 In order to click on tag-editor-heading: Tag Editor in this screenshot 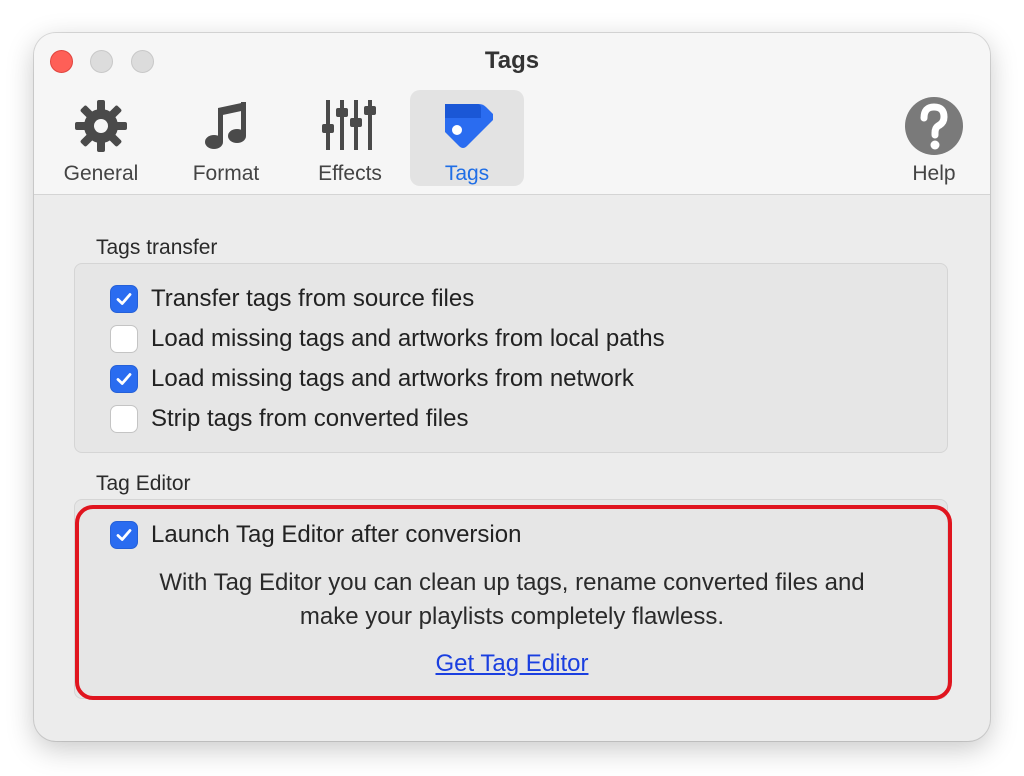, I will do `click(143, 483)`.